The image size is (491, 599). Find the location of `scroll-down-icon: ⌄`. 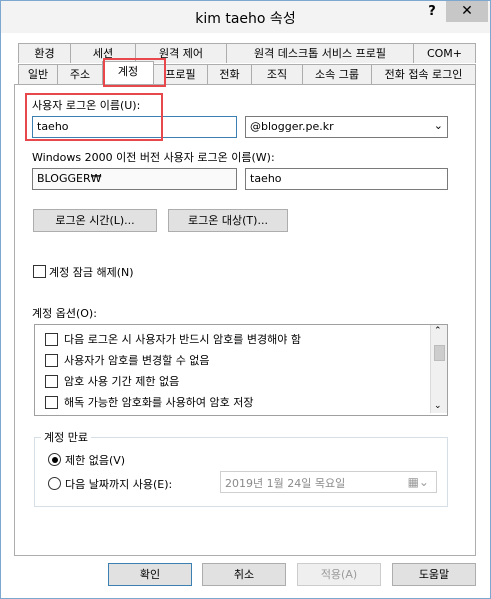

scroll-down-icon: ⌄ is located at coordinates (438, 406).